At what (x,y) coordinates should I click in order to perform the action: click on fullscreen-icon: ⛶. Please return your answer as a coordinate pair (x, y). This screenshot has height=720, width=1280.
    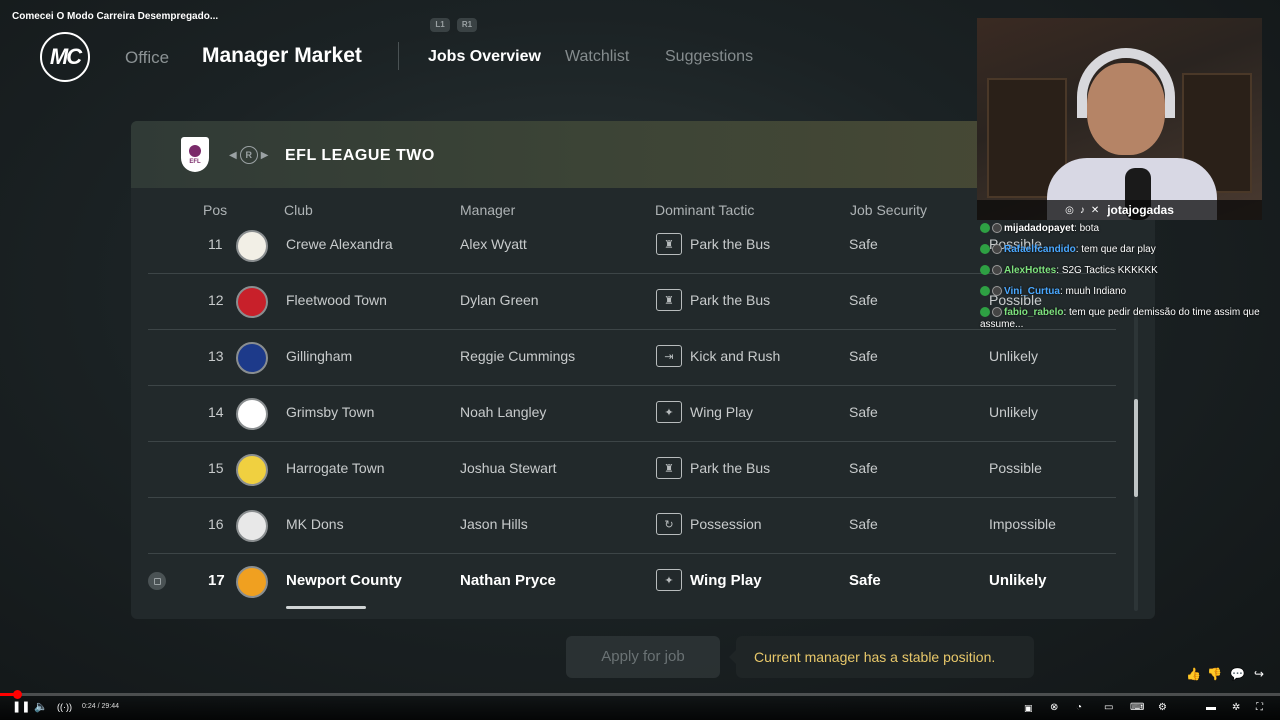
    Looking at the image, I should click on (1259, 707).